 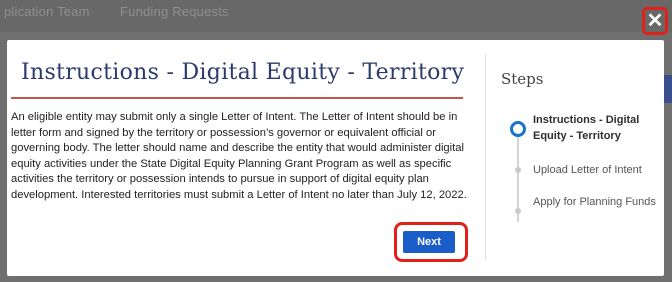 I want to click on background-accent, so click(x=668, y=89).